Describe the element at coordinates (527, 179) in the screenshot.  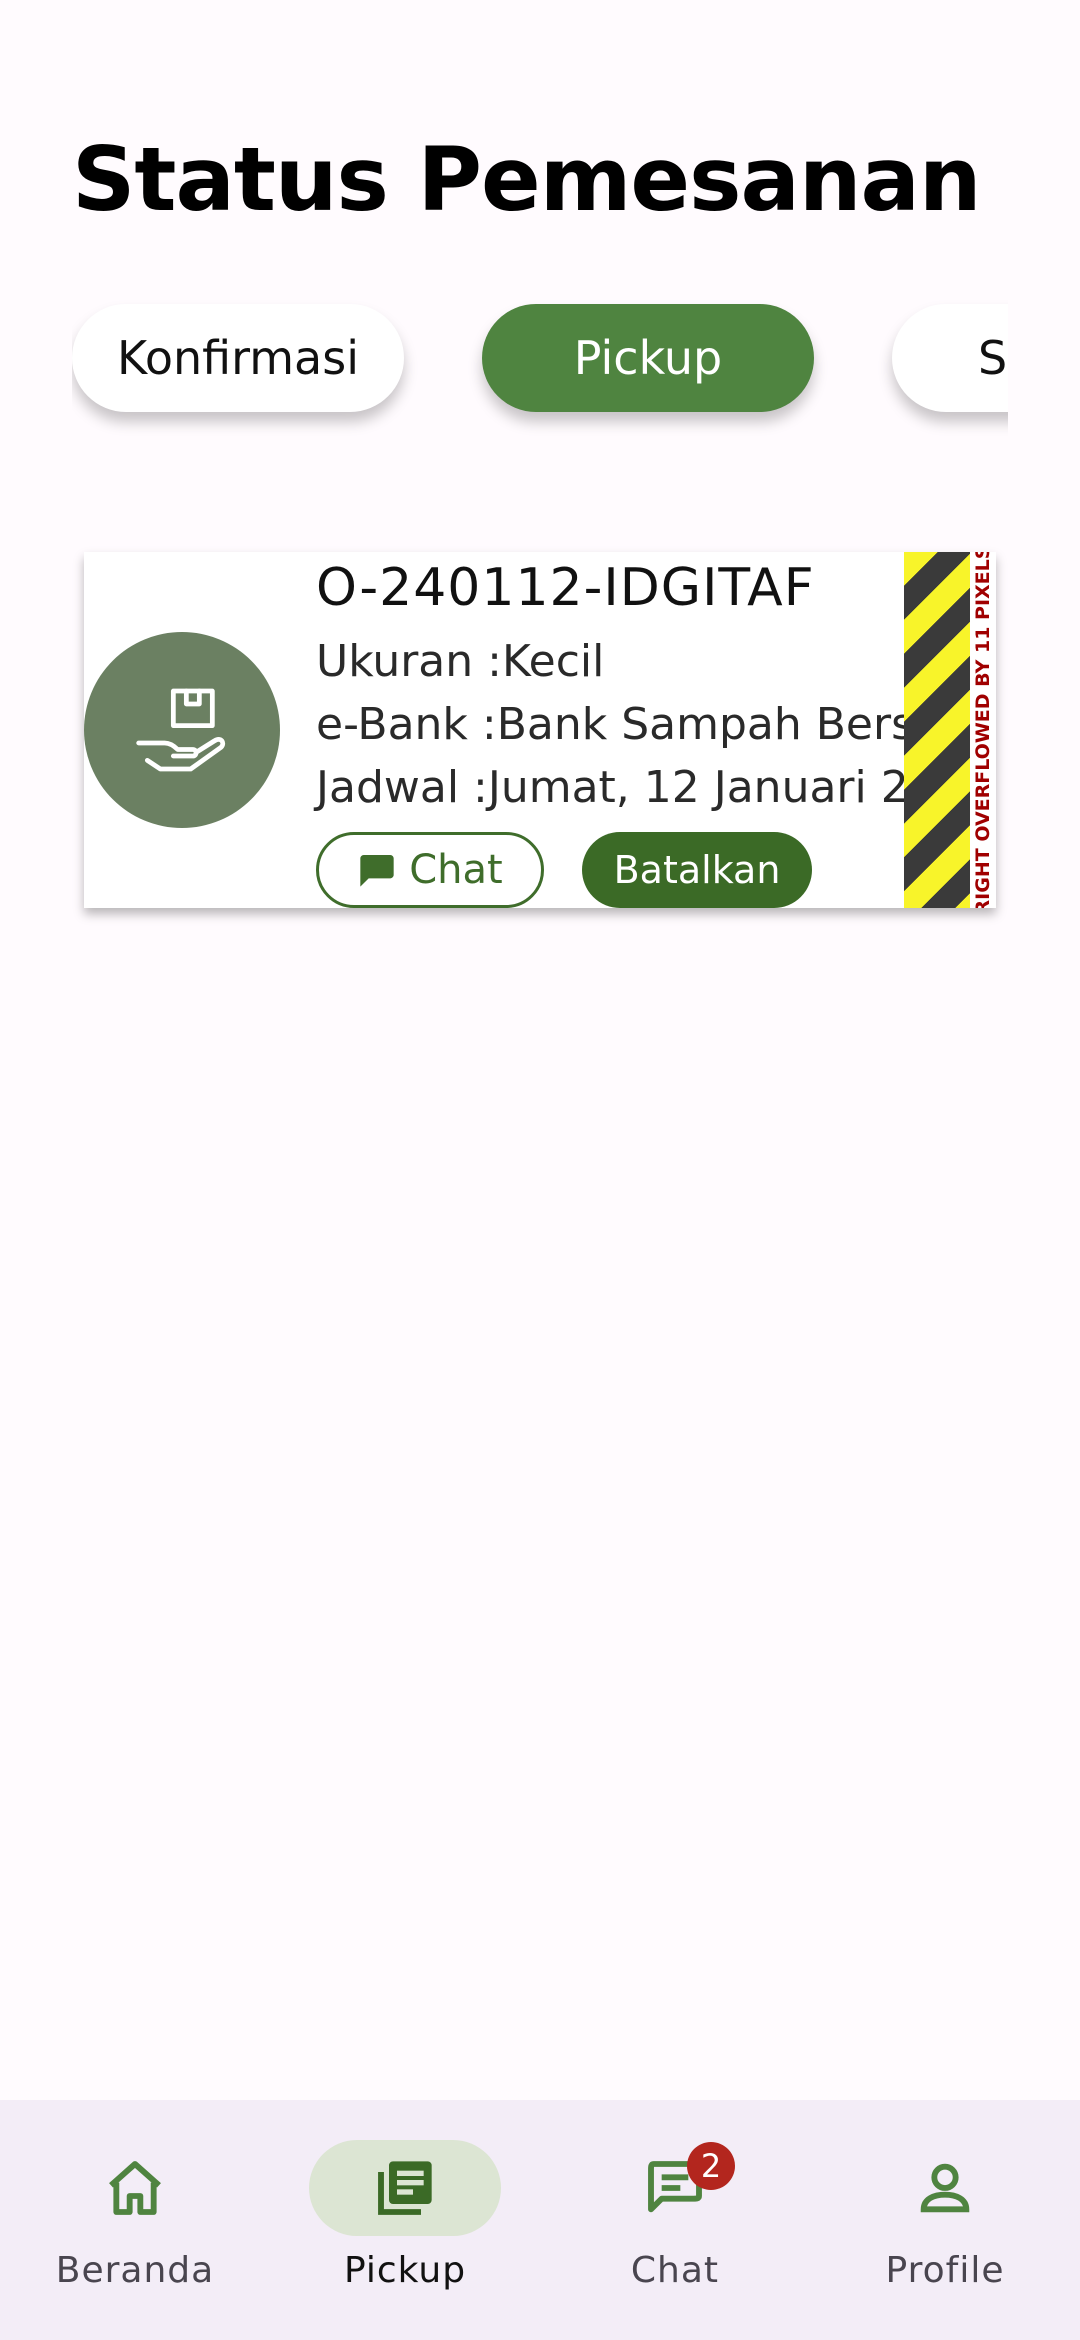
I see `page-title: Status Pemesanan` at that location.